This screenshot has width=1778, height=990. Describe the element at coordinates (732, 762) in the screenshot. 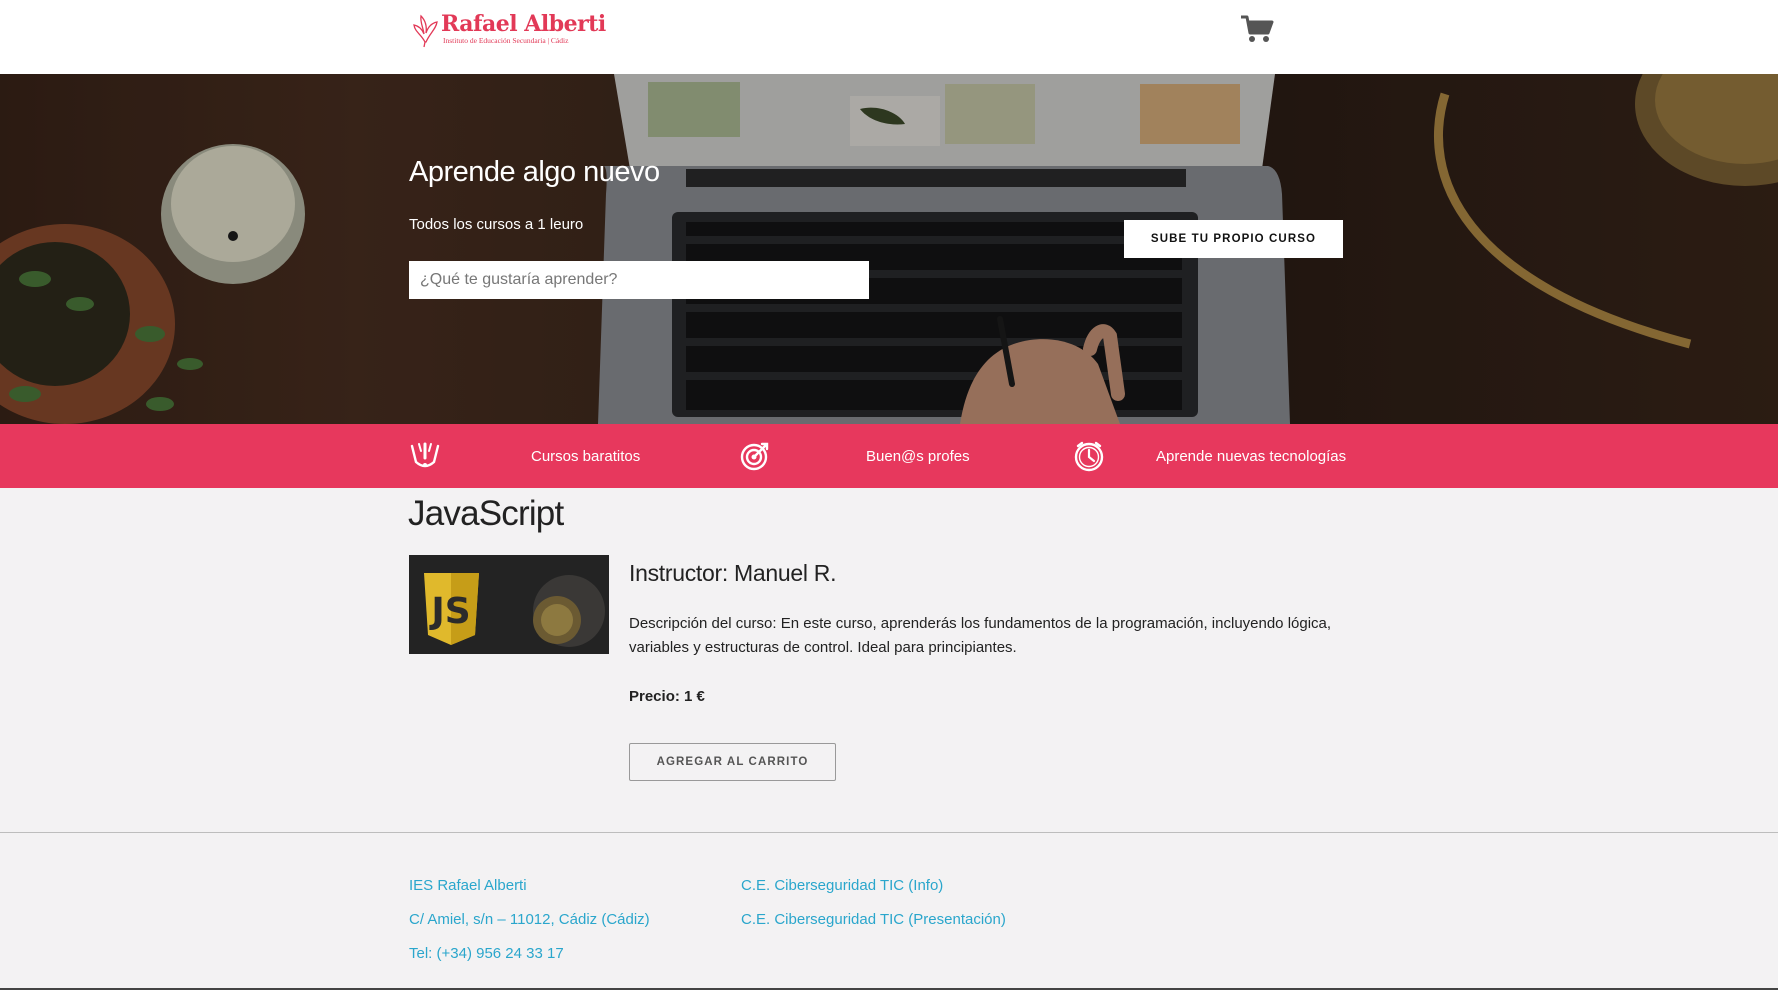

I see `add-to-cart-button: AGREGAR AL CARRITO` at that location.